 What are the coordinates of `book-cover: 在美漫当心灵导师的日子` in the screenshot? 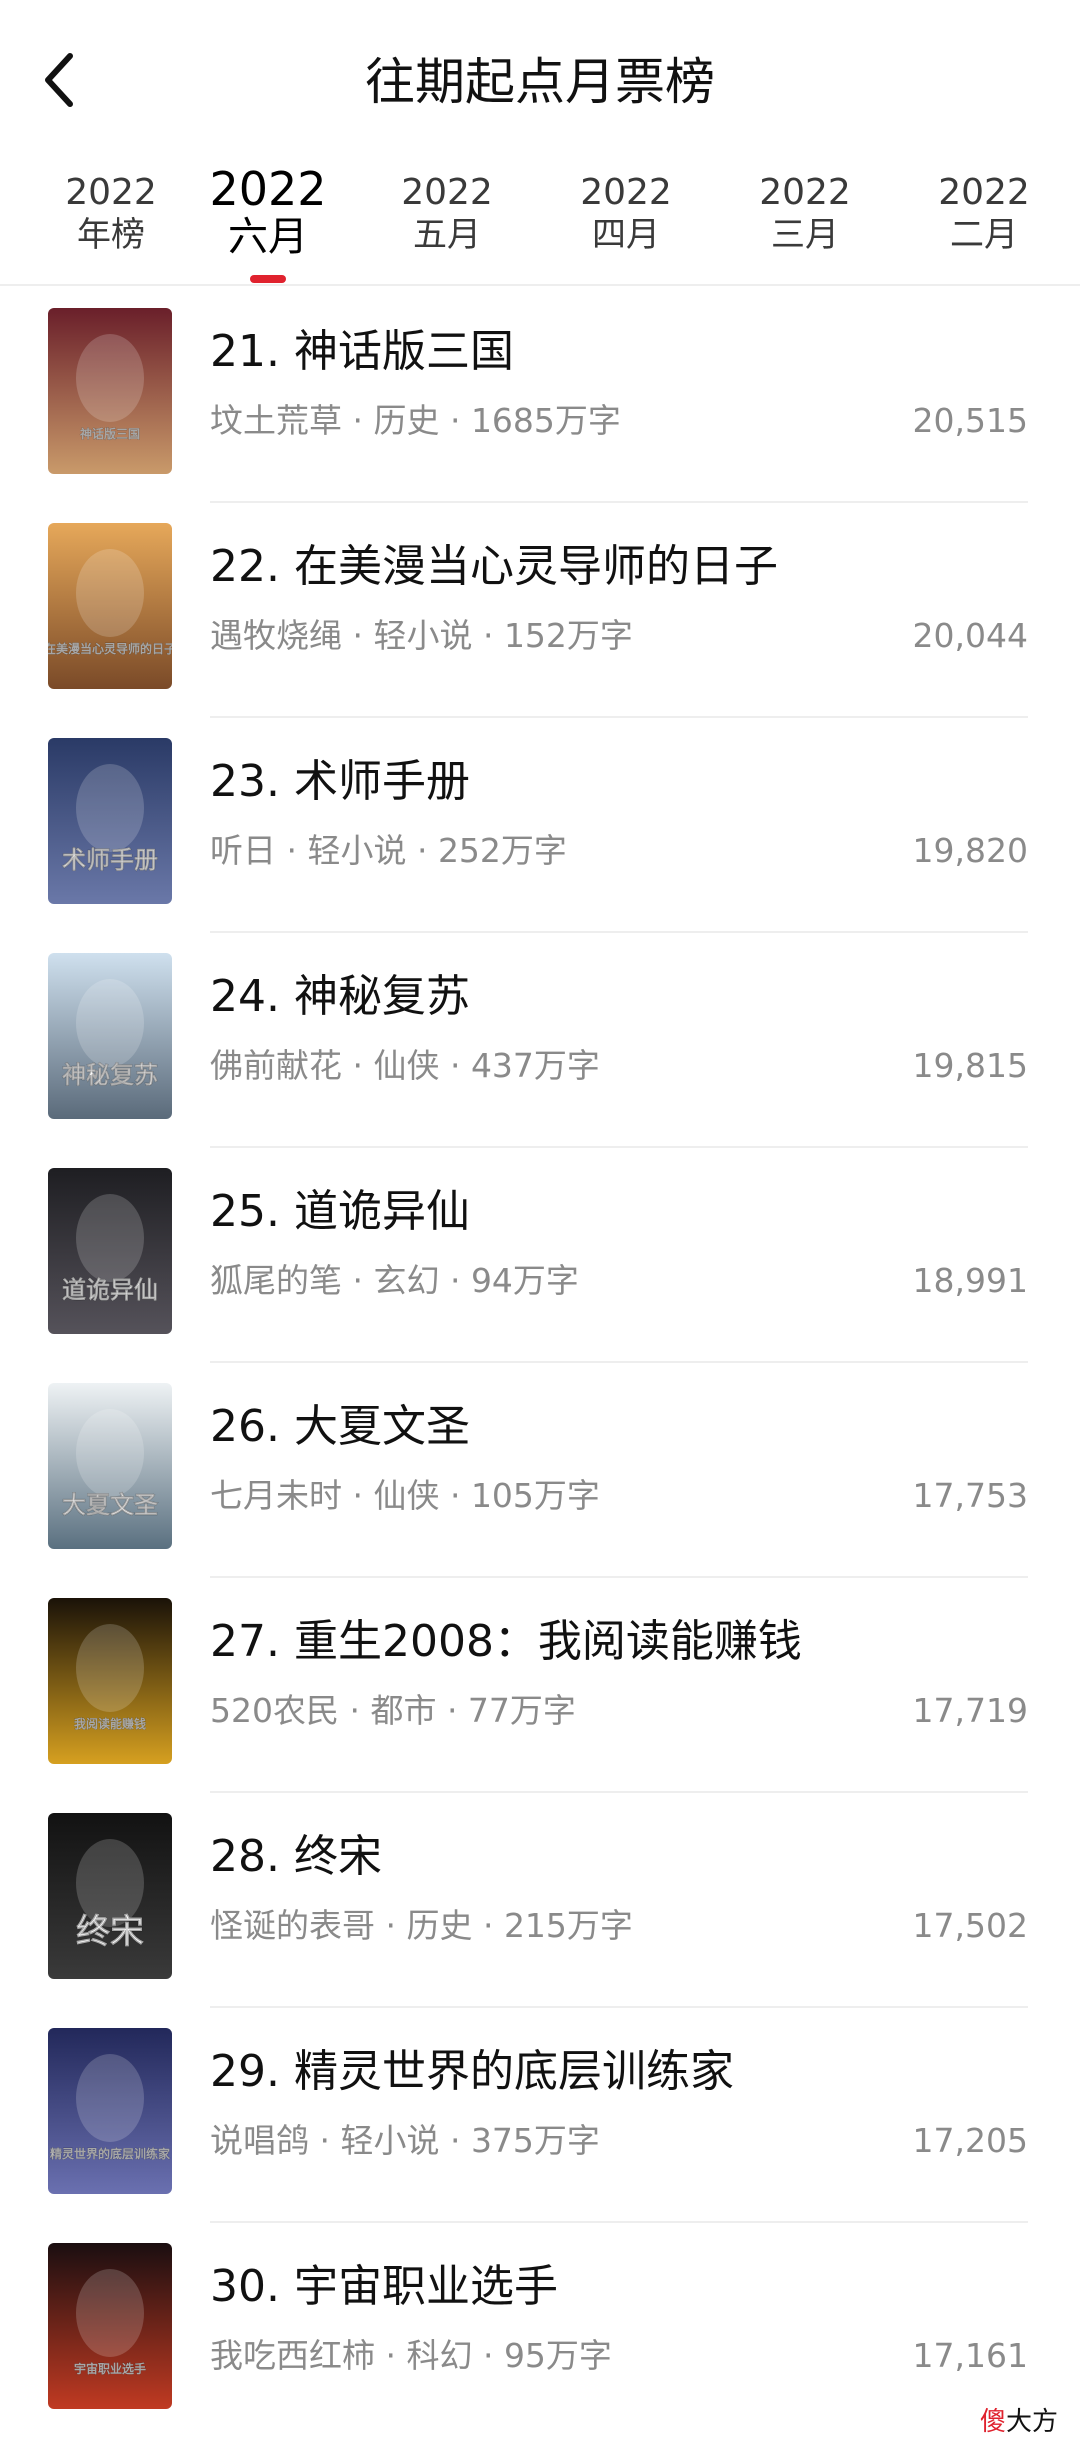 It's located at (110, 606).